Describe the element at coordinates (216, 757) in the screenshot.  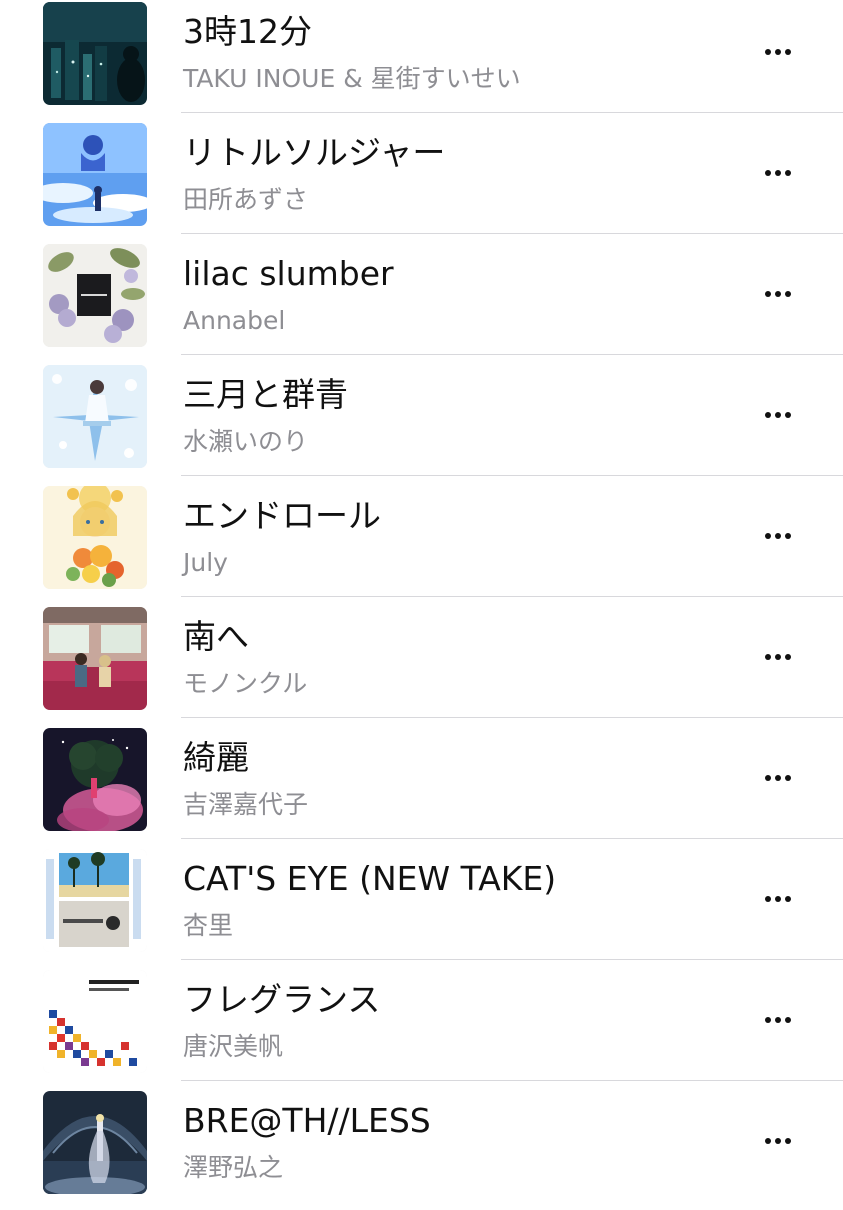
I see `track-title: 綺麗` at that location.